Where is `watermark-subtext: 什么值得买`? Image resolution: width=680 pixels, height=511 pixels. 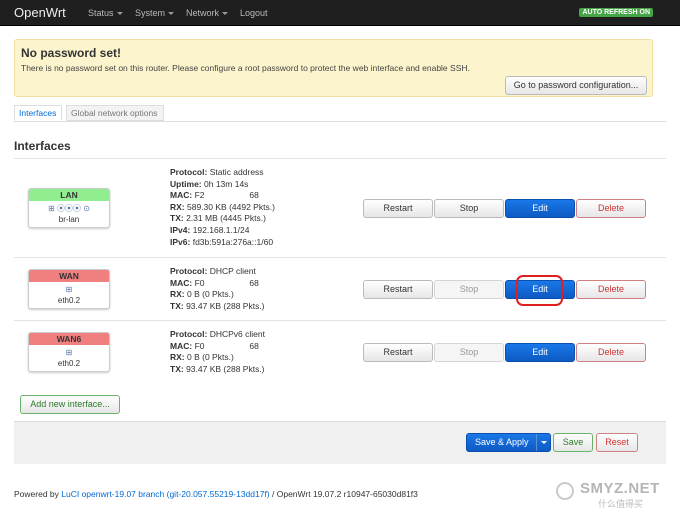 watermark-subtext: 什么值得买 is located at coordinates (621, 504).